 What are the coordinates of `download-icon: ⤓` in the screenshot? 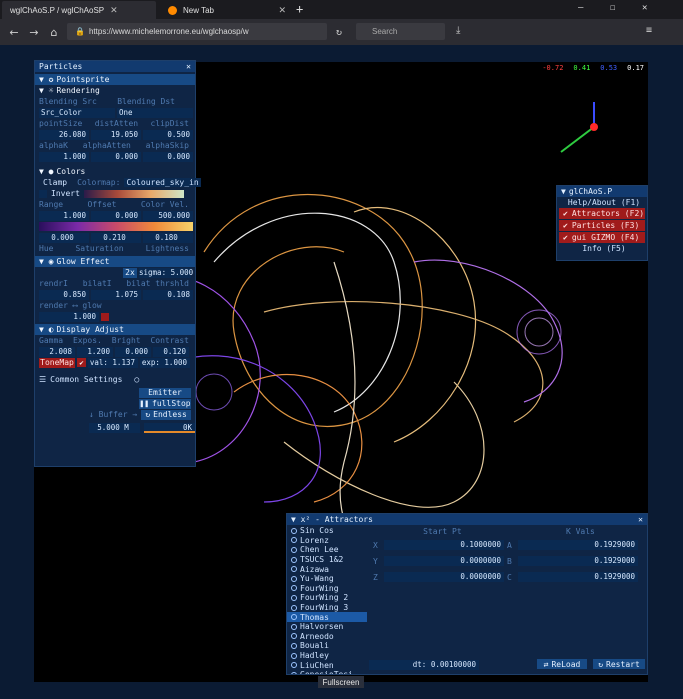 It's located at (458, 30).